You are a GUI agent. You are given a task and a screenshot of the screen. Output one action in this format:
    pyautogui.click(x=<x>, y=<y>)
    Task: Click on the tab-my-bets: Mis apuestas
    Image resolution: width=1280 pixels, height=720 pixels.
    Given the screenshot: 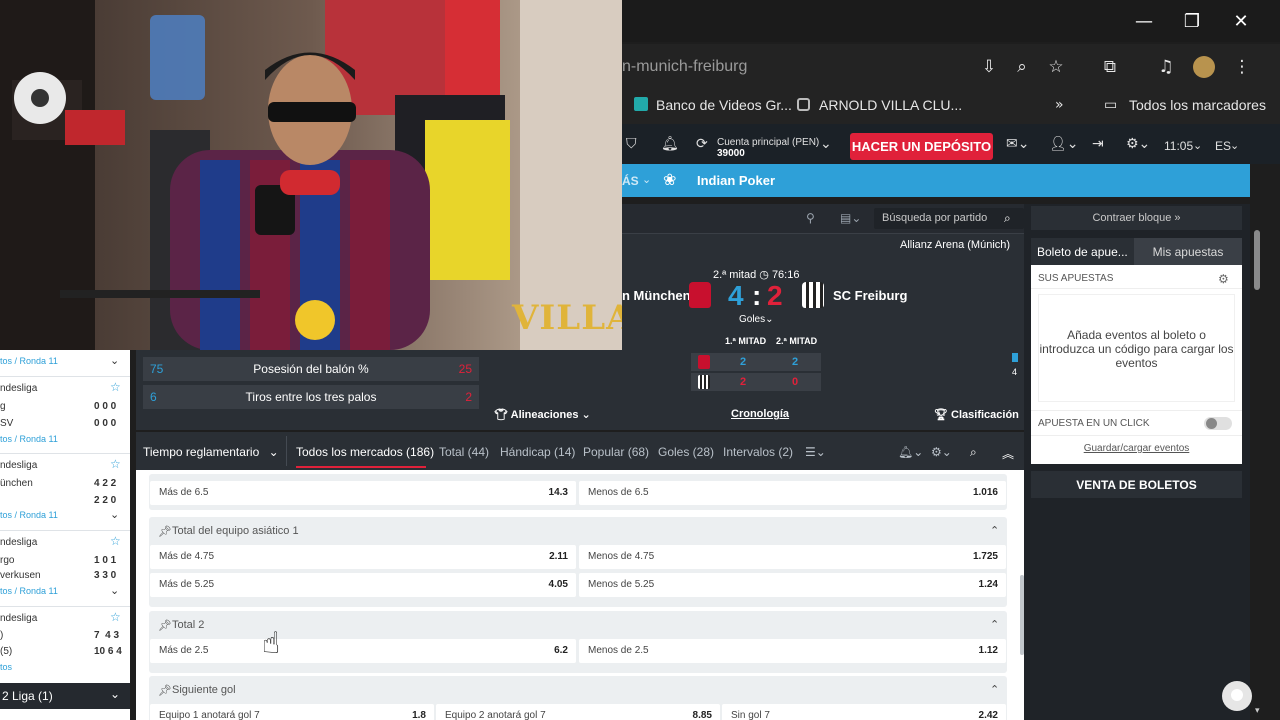 What is the action you would take?
    pyautogui.click(x=1188, y=251)
    